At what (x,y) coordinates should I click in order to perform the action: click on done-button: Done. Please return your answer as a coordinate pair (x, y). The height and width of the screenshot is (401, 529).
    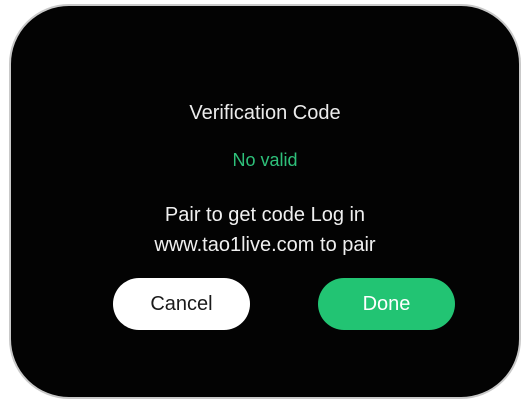
    Looking at the image, I should click on (386, 304).